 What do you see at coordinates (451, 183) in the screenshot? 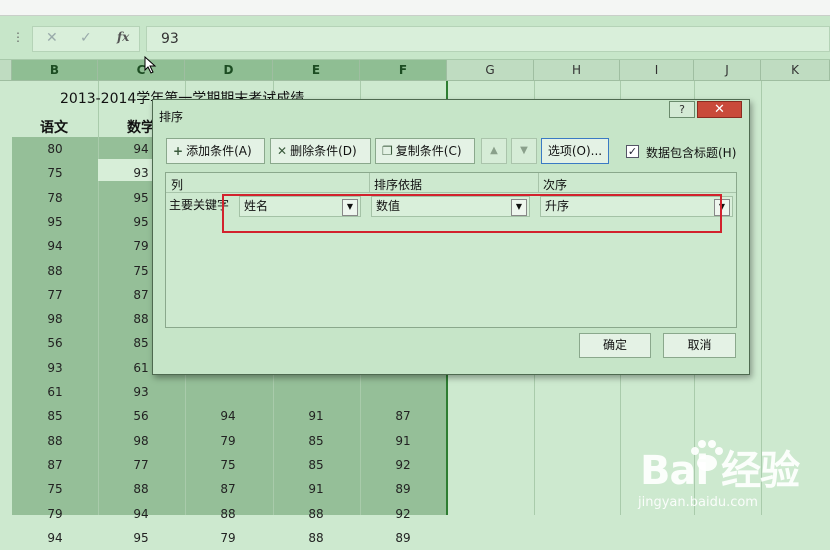
I see `grid-header-row` at bounding box center [451, 183].